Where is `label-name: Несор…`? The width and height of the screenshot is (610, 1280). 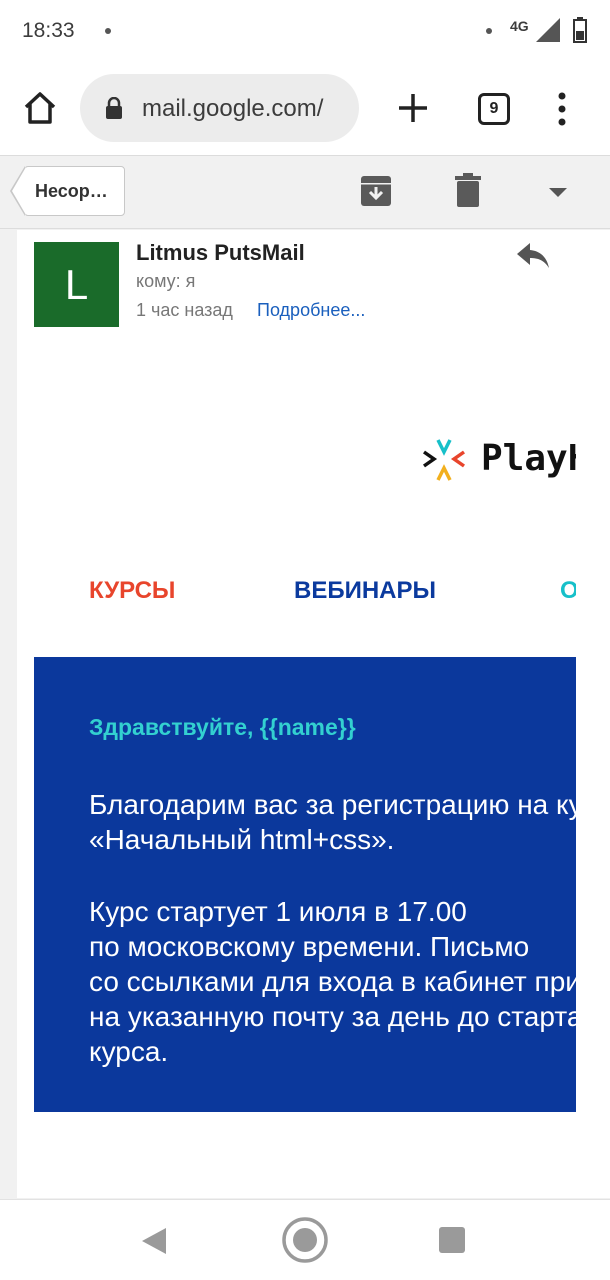 label-name: Несор… is located at coordinates (71, 191).